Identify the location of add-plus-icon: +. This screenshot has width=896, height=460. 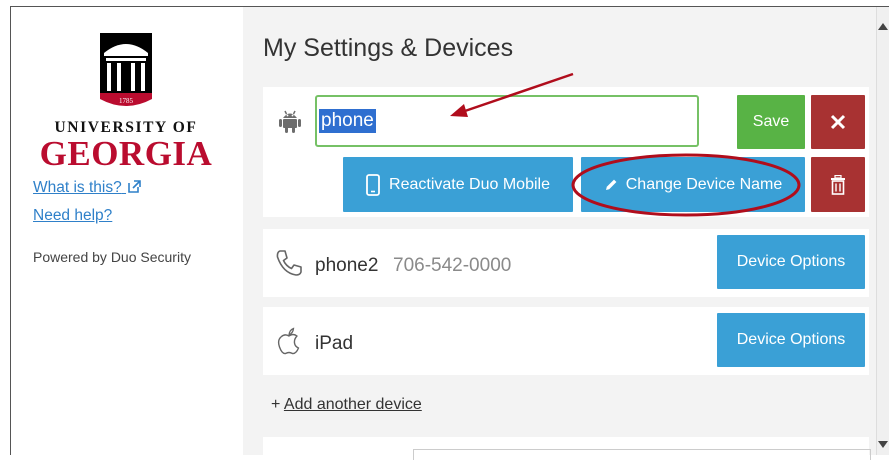
(276, 404).